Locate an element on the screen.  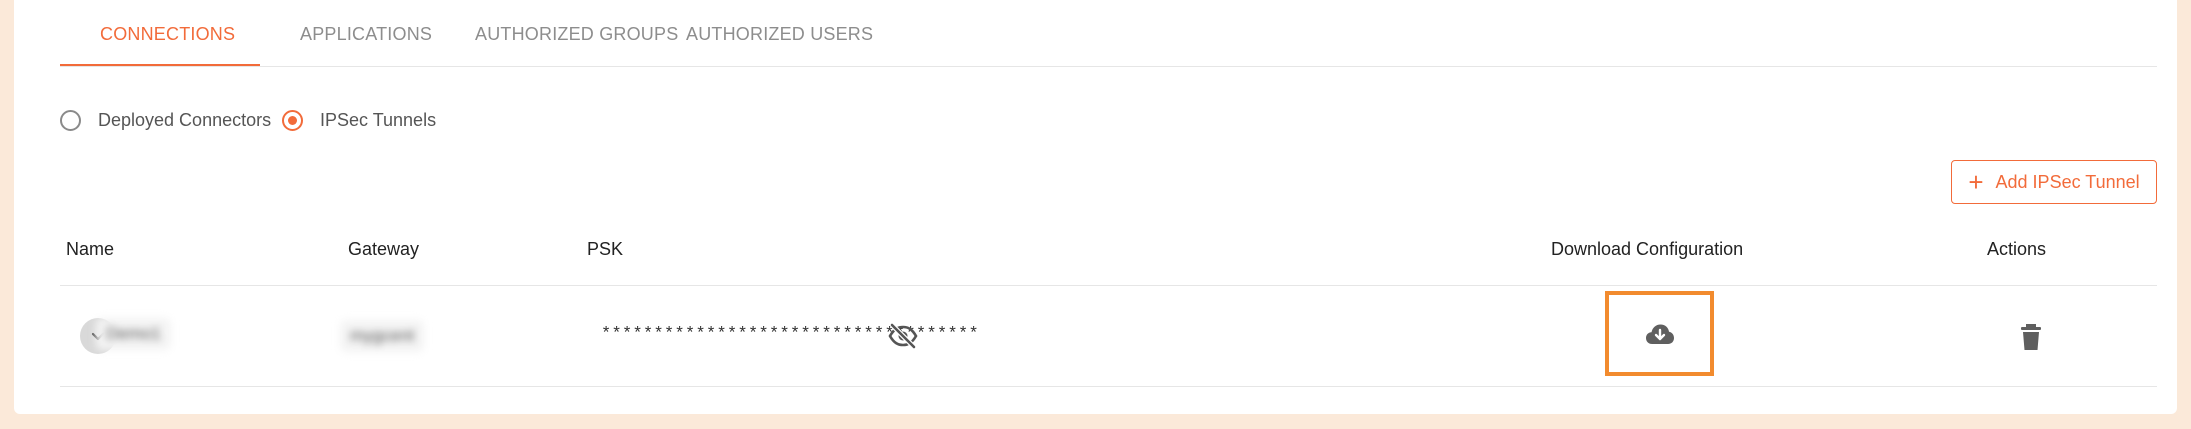
tunnel-gateway: mygcent is located at coordinates (382, 336).